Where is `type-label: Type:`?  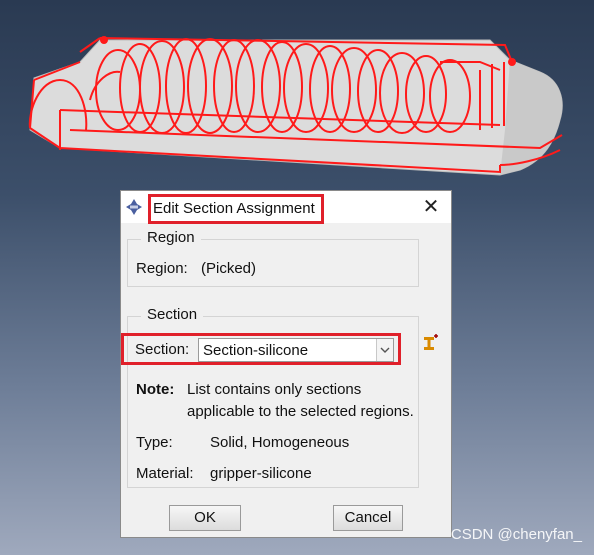
type-label: Type: is located at coordinates (154, 442).